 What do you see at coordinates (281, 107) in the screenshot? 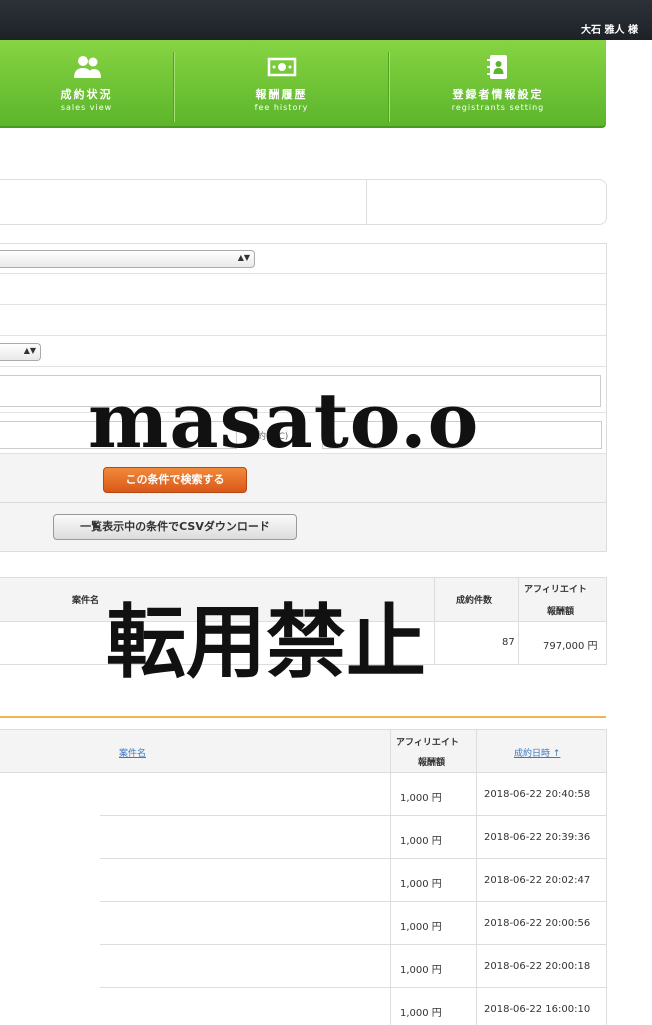
I see `nav-sublabel: fee history` at bounding box center [281, 107].